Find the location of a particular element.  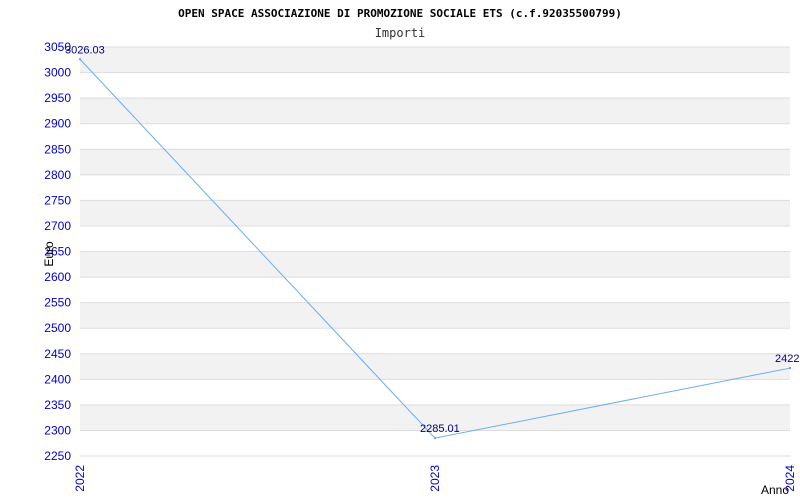

x-tick-label: 2022 is located at coordinates (80, 478).